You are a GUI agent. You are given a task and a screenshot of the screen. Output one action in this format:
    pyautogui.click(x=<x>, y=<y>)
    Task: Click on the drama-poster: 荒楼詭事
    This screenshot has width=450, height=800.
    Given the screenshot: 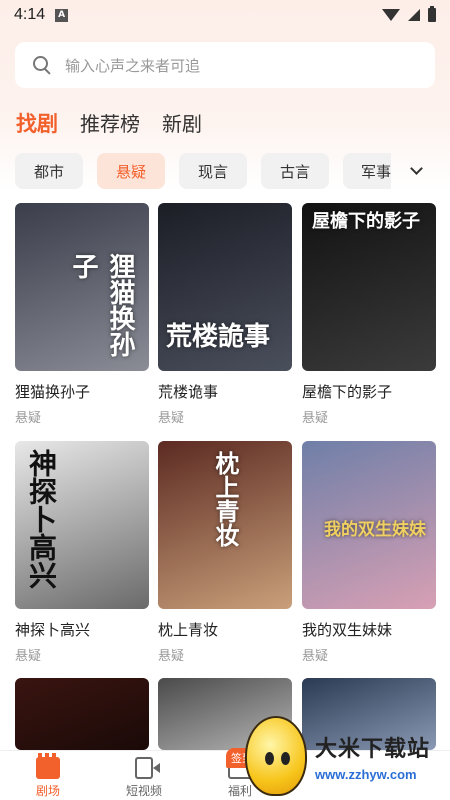 What is the action you would take?
    pyautogui.click(x=225, y=287)
    